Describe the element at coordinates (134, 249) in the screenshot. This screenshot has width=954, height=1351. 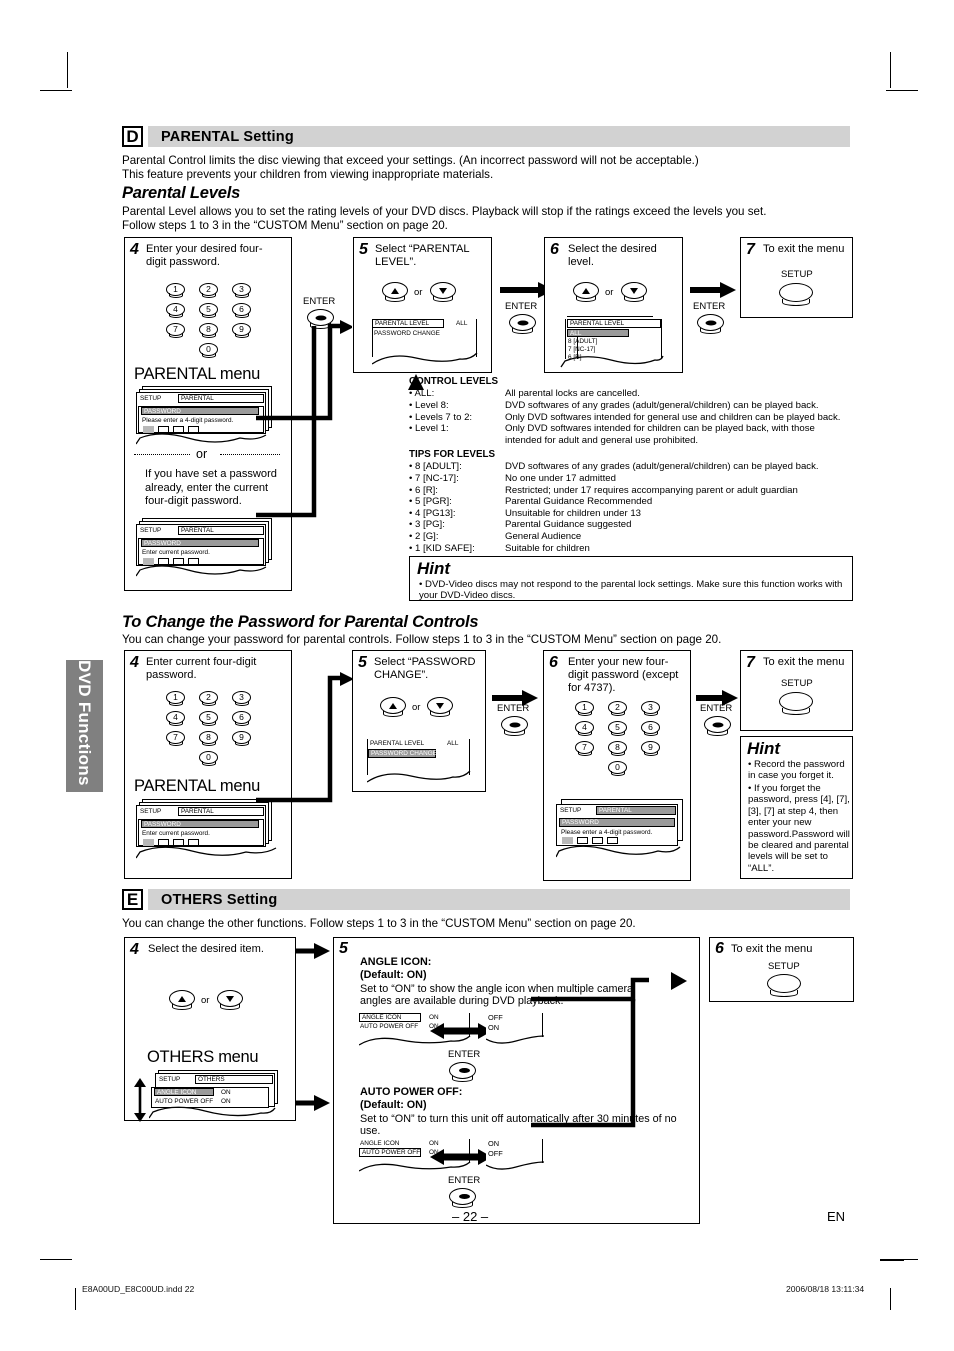
I see `step4-levels-number: 4` at that location.